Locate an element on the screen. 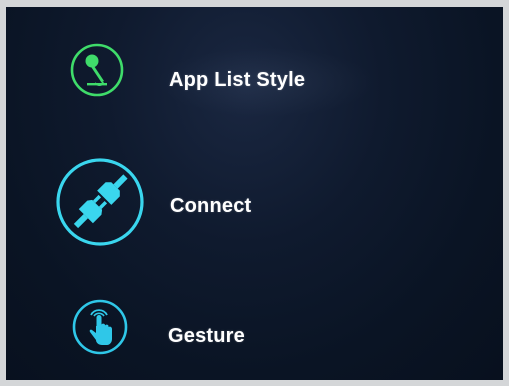  menu-item-label: Connect is located at coordinates (211, 206).